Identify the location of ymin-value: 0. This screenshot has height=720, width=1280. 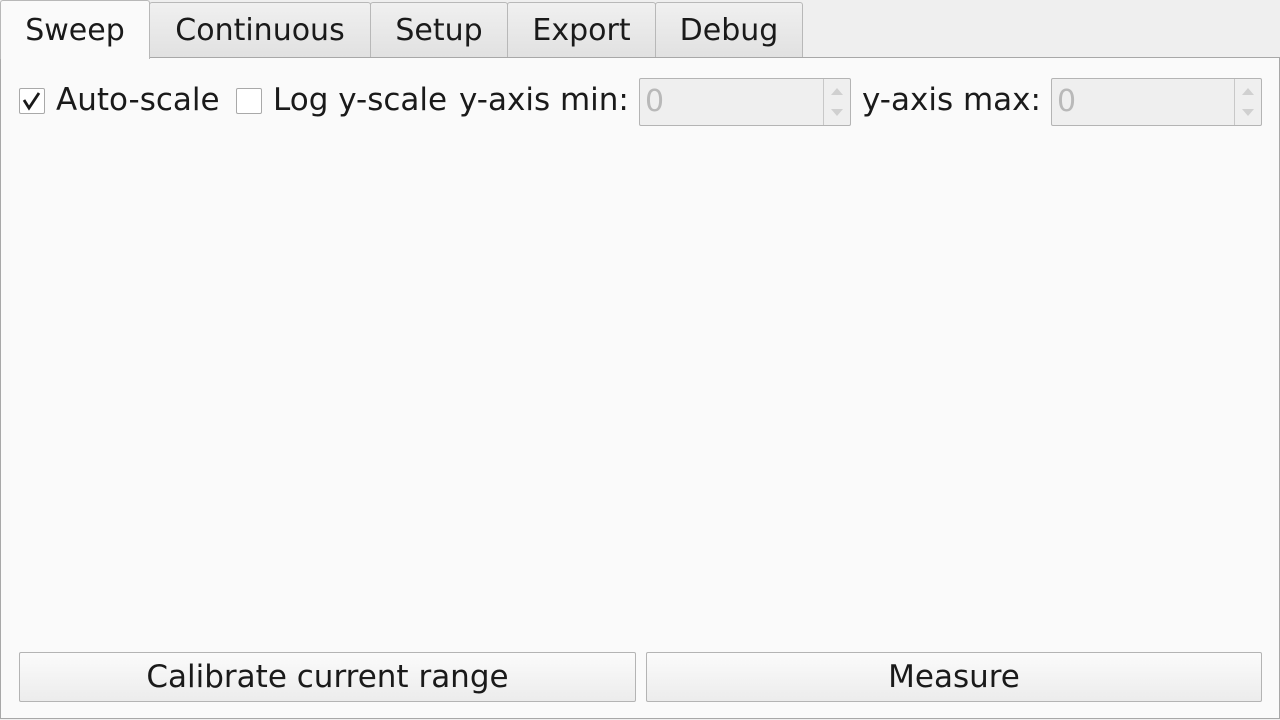
(655, 101).